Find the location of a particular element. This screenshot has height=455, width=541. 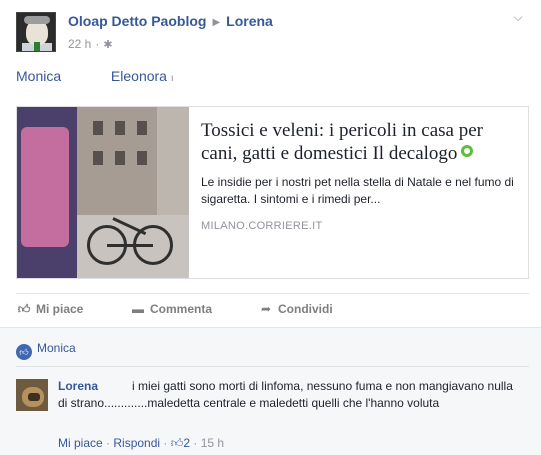

comment-label: Commenta is located at coordinates (181, 309).